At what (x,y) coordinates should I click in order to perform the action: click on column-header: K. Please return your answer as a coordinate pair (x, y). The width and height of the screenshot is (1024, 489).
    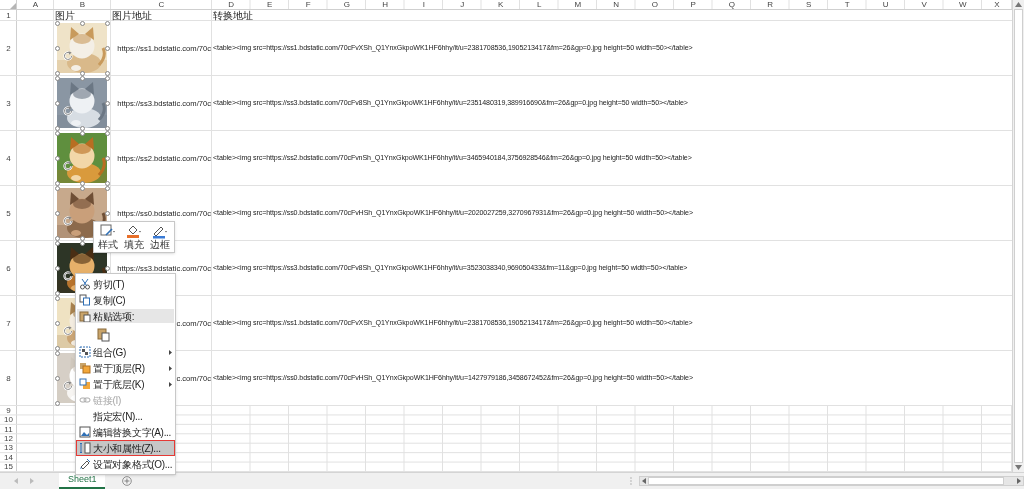
    Looking at the image, I should click on (500, 5).